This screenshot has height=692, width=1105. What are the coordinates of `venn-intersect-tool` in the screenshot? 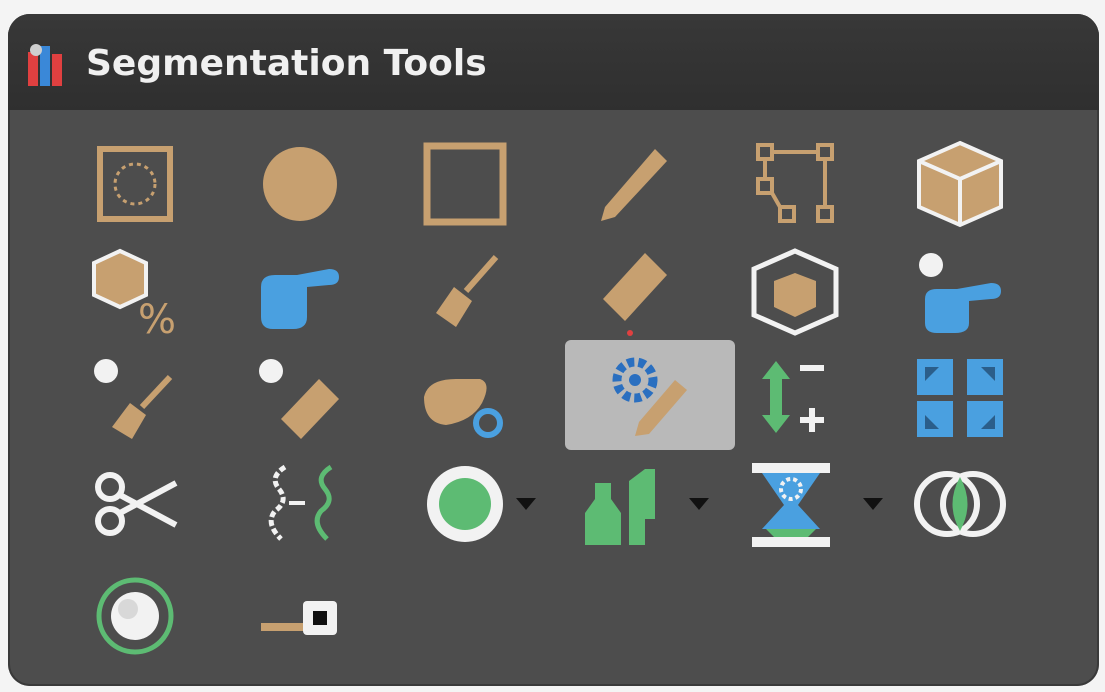 It's located at (960, 504).